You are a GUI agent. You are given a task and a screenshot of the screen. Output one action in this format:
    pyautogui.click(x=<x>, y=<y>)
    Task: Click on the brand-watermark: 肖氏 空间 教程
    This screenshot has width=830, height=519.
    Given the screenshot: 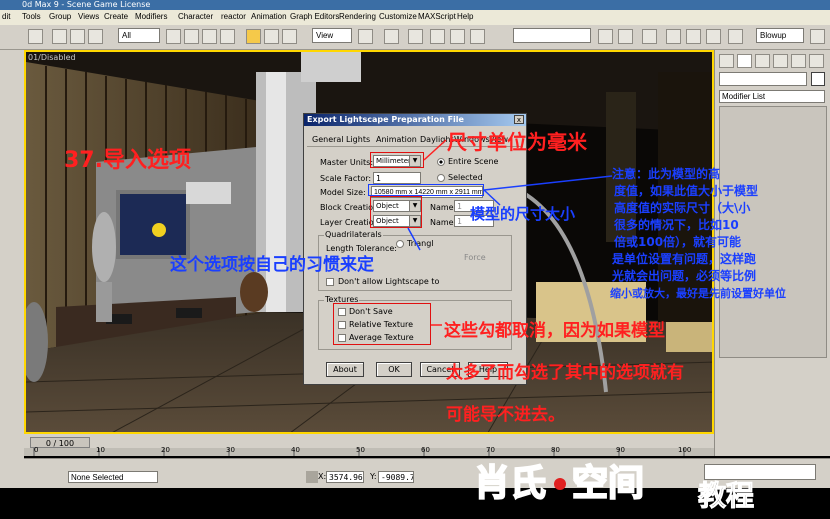 What is the action you would take?
    pyautogui.click(x=638, y=483)
    